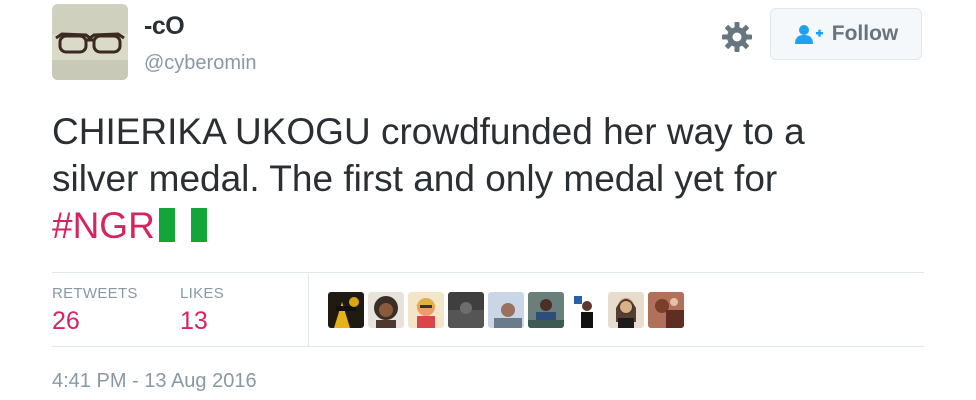  What do you see at coordinates (182, 224) in the screenshot?
I see `nigeria-flag-icon` at bounding box center [182, 224].